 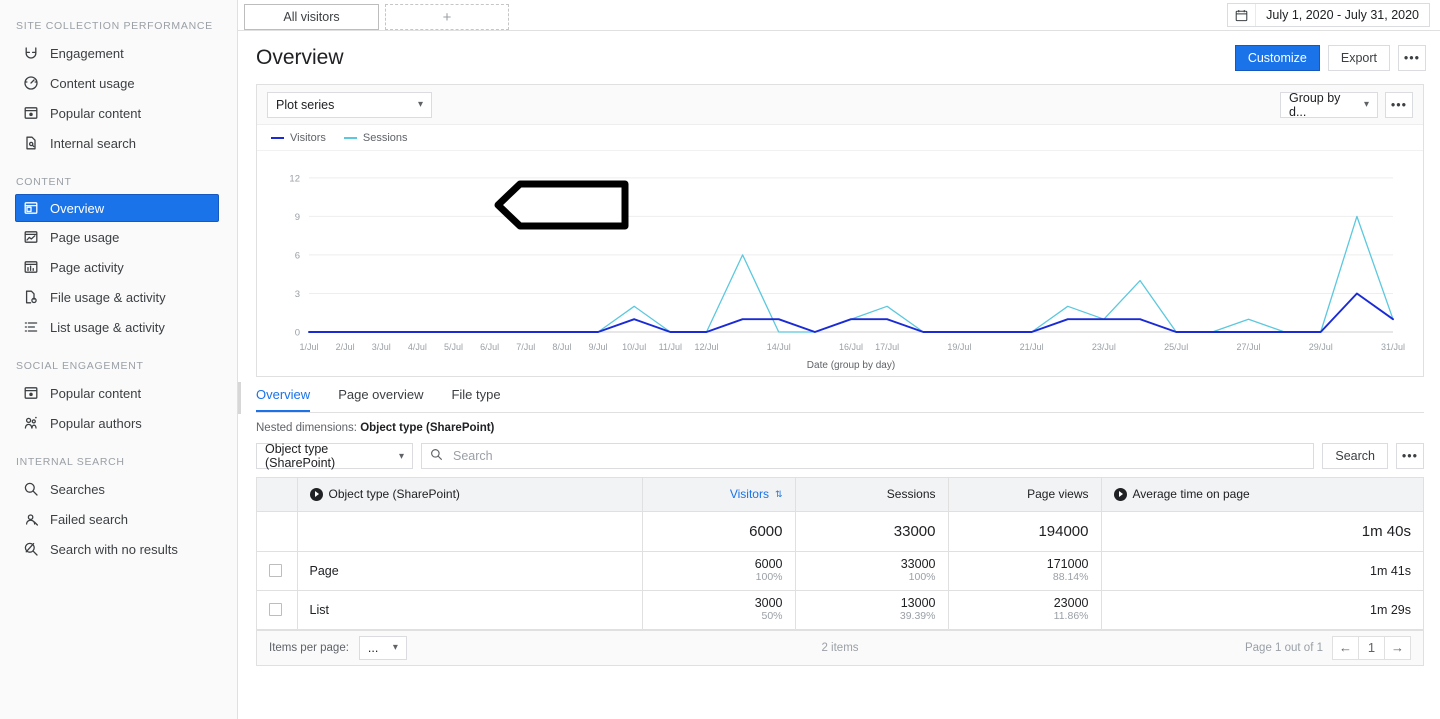 I want to click on row-visitors-percent: 100%, so click(x=769, y=577).